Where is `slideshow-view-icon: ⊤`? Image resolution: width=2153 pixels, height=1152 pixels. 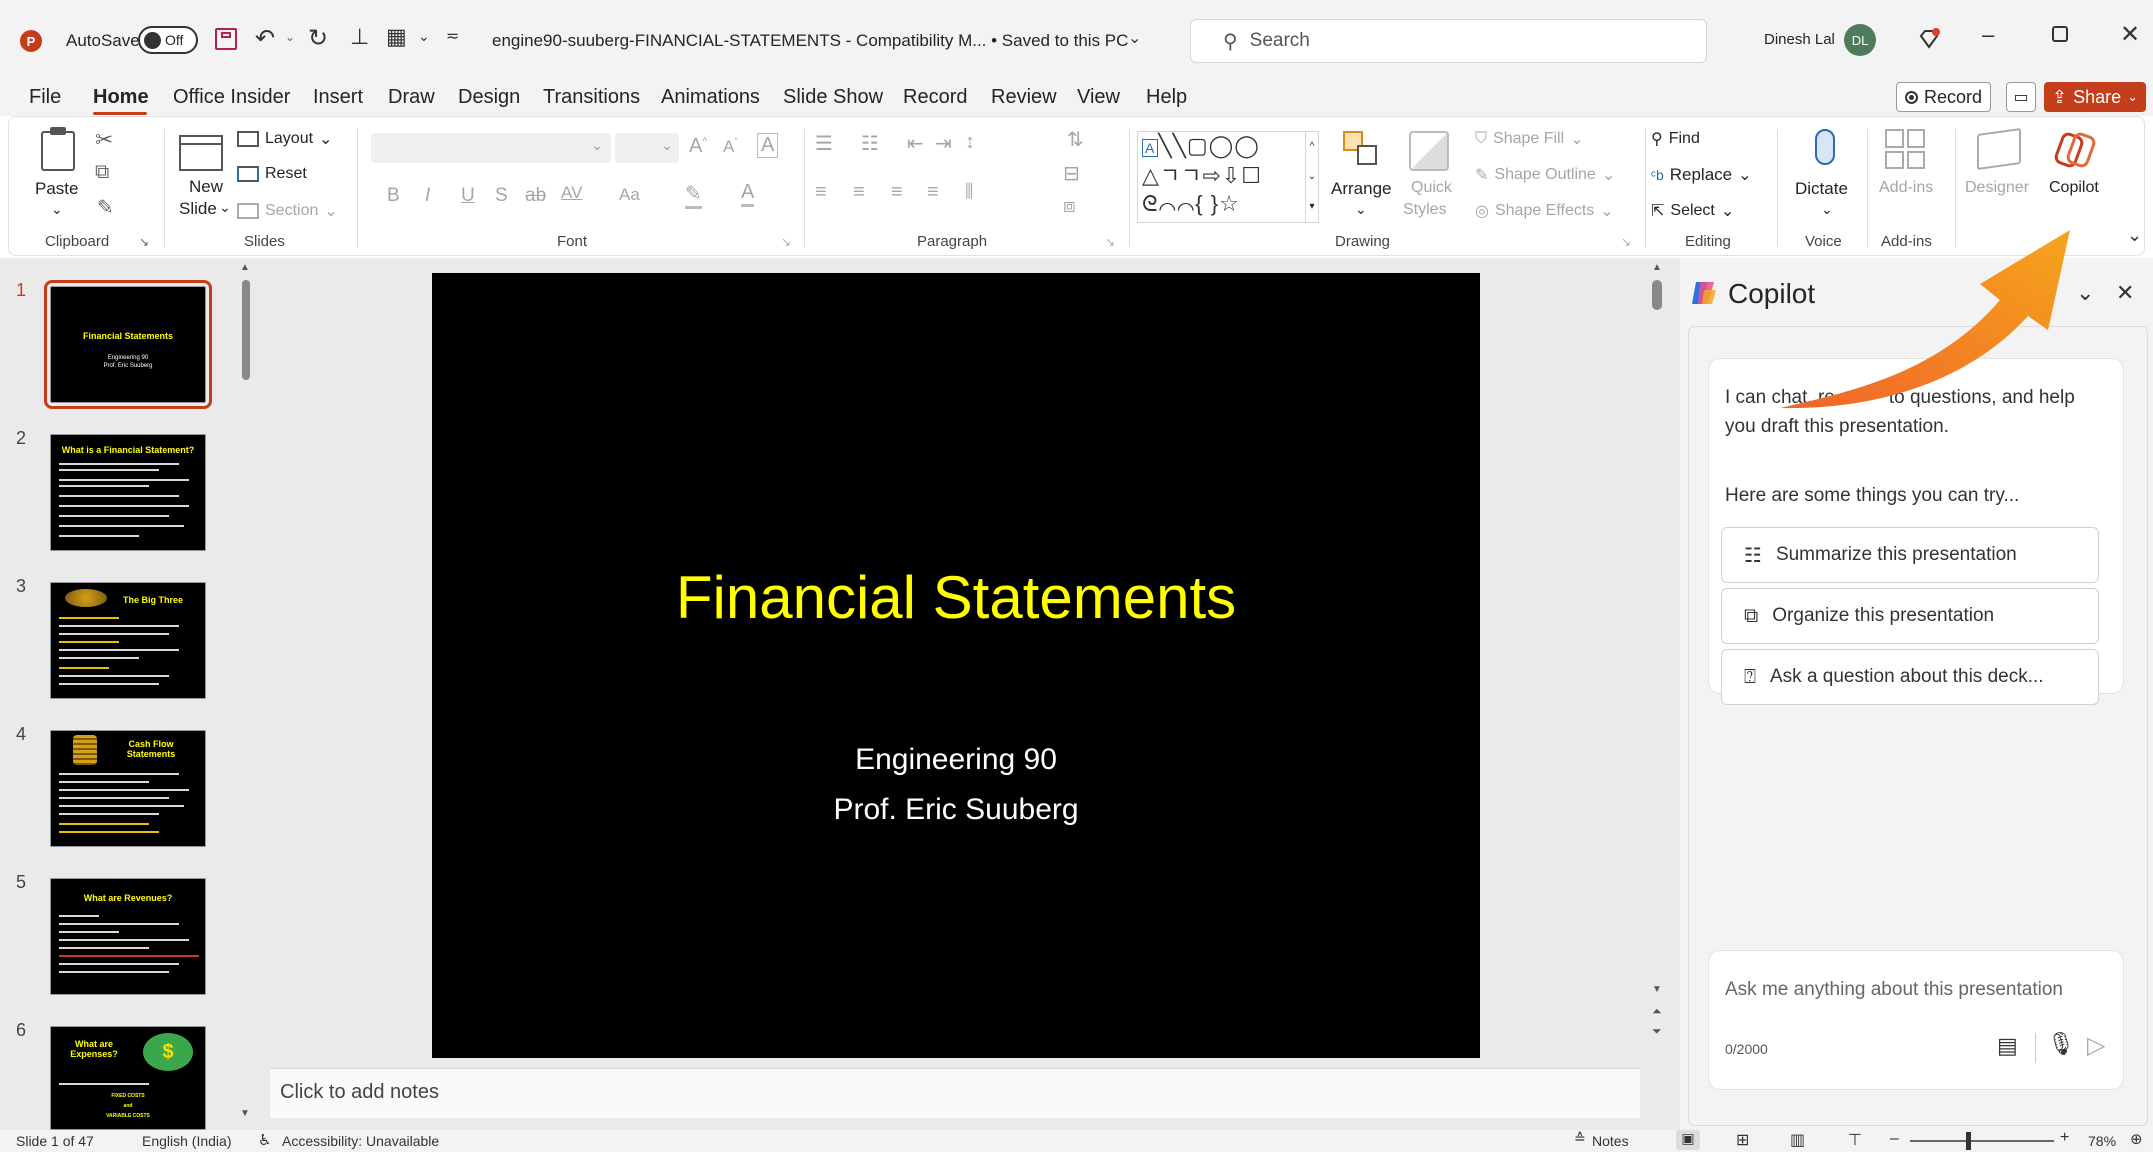 slideshow-view-icon: ⊤ is located at coordinates (1855, 1140).